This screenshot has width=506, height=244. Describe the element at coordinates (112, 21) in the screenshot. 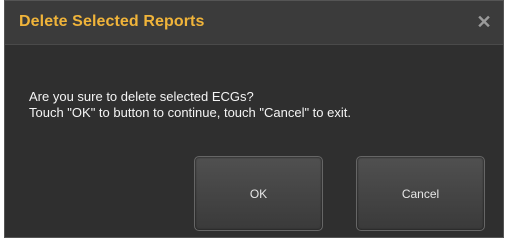

I see `dialog-title: Delete Selected Reports` at that location.